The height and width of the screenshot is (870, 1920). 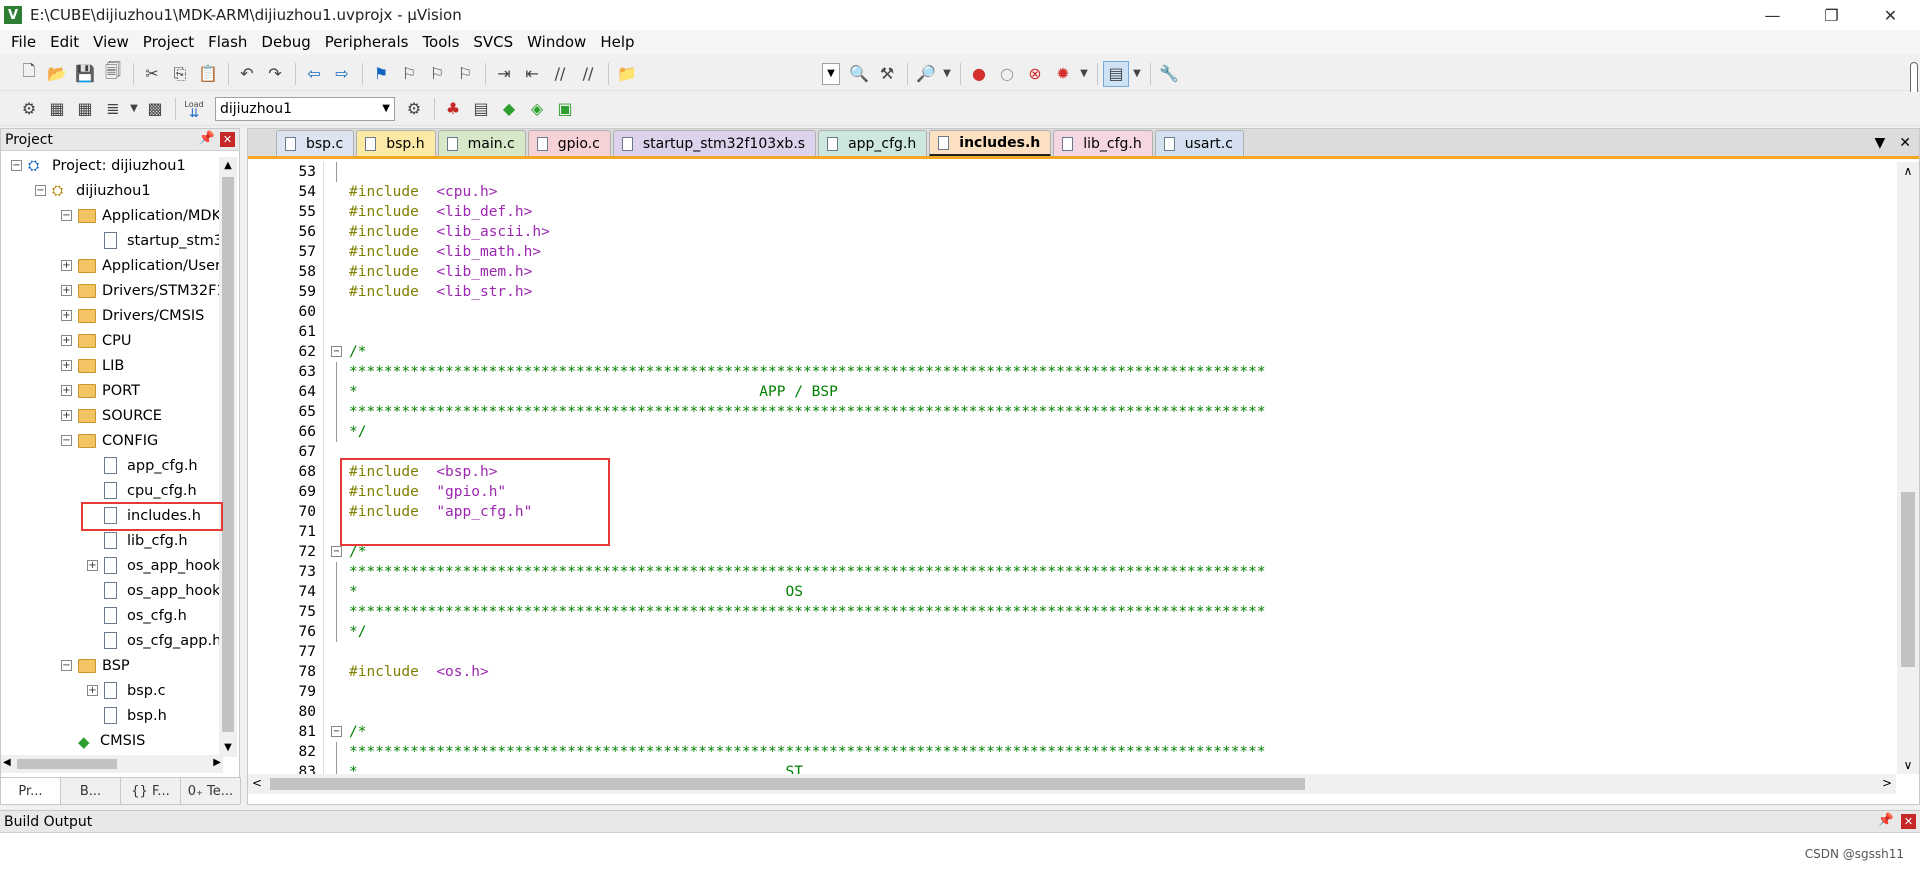 What do you see at coordinates (1879, 143) in the screenshot?
I see `tab-list-dropdown-icon: ▼` at bounding box center [1879, 143].